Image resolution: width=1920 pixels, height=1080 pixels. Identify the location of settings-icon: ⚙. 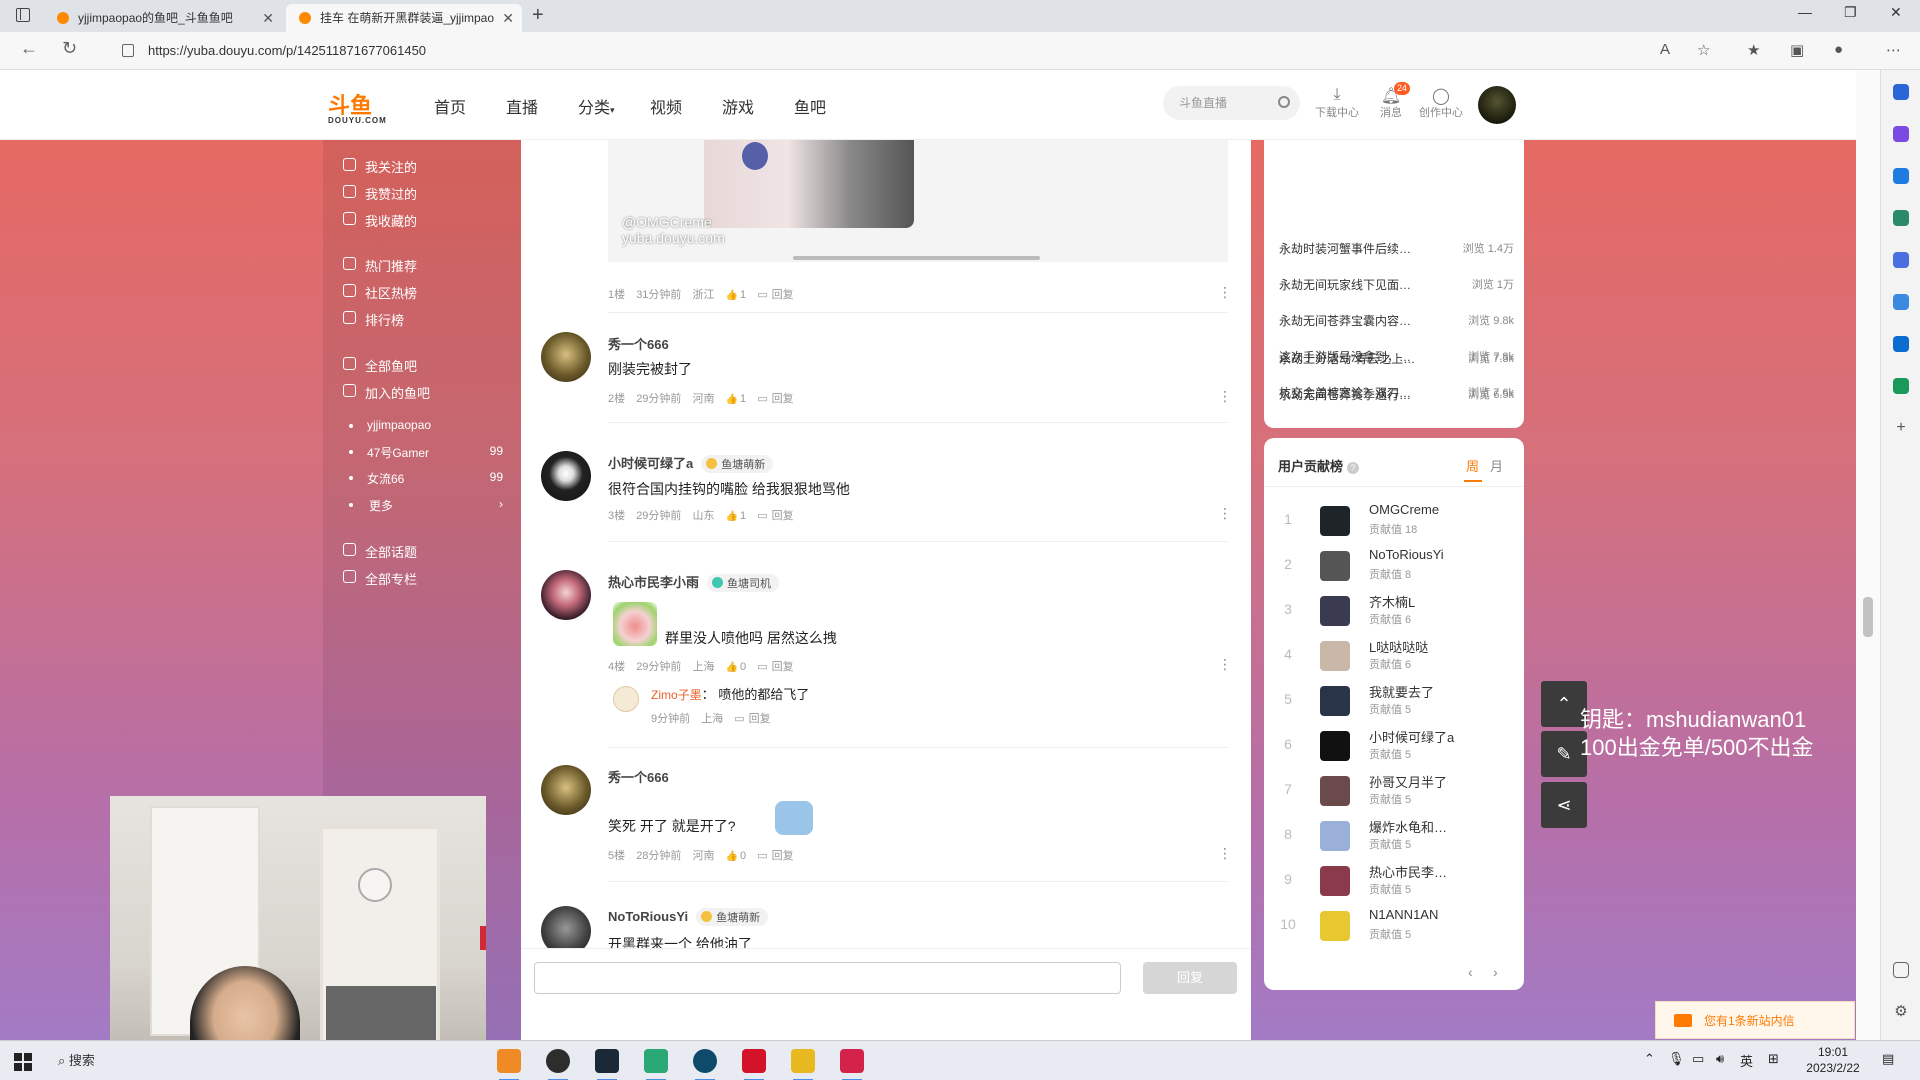
(1901, 1012).